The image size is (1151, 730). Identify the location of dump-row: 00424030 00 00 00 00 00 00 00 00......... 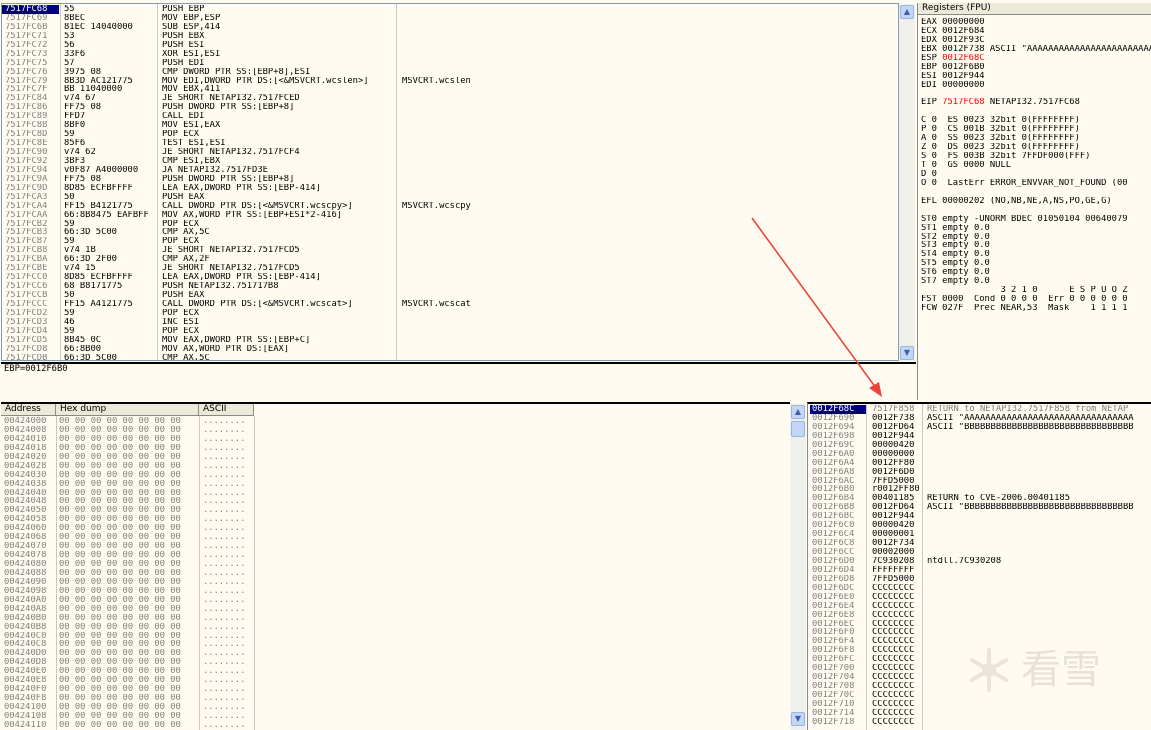
(395, 475).